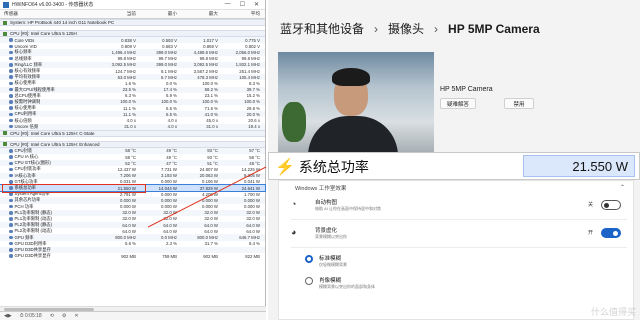  I want to click on value-avg: 251.4 MHz, so click(249, 71).